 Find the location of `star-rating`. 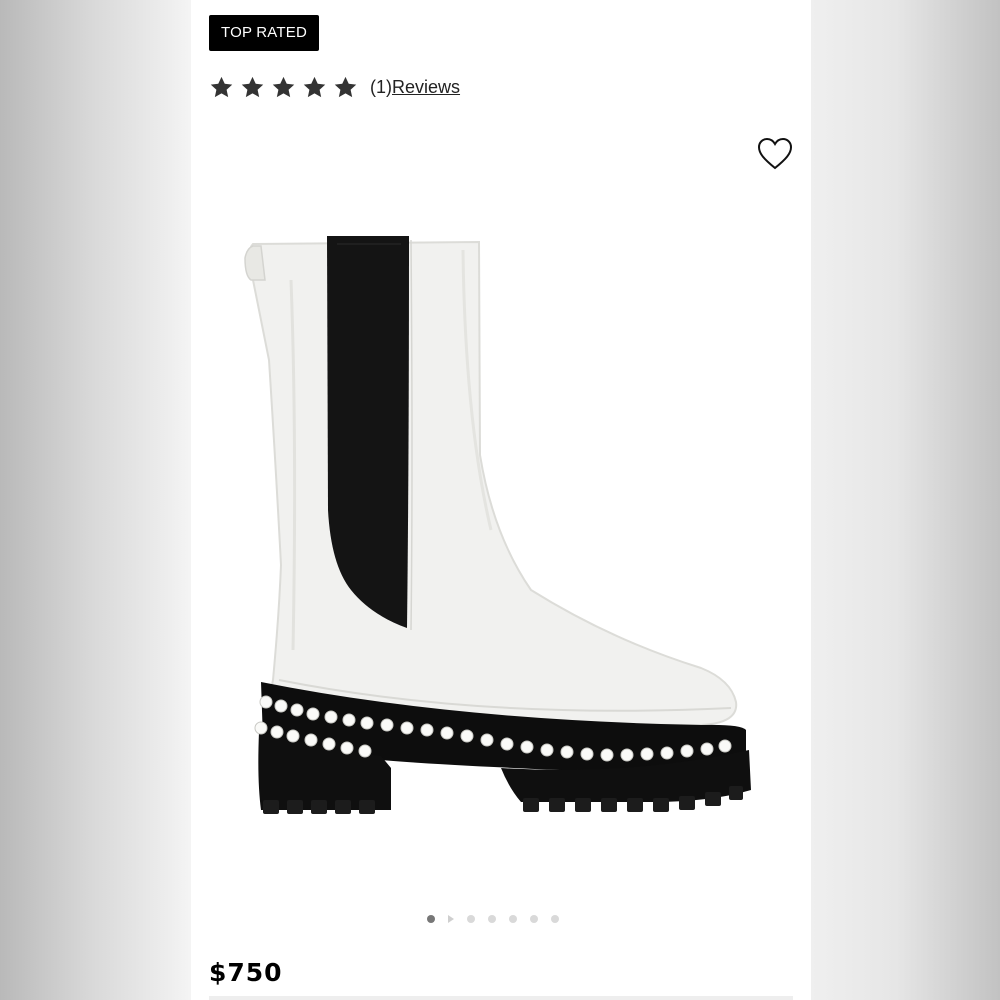

star-rating is located at coordinates (283, 87).